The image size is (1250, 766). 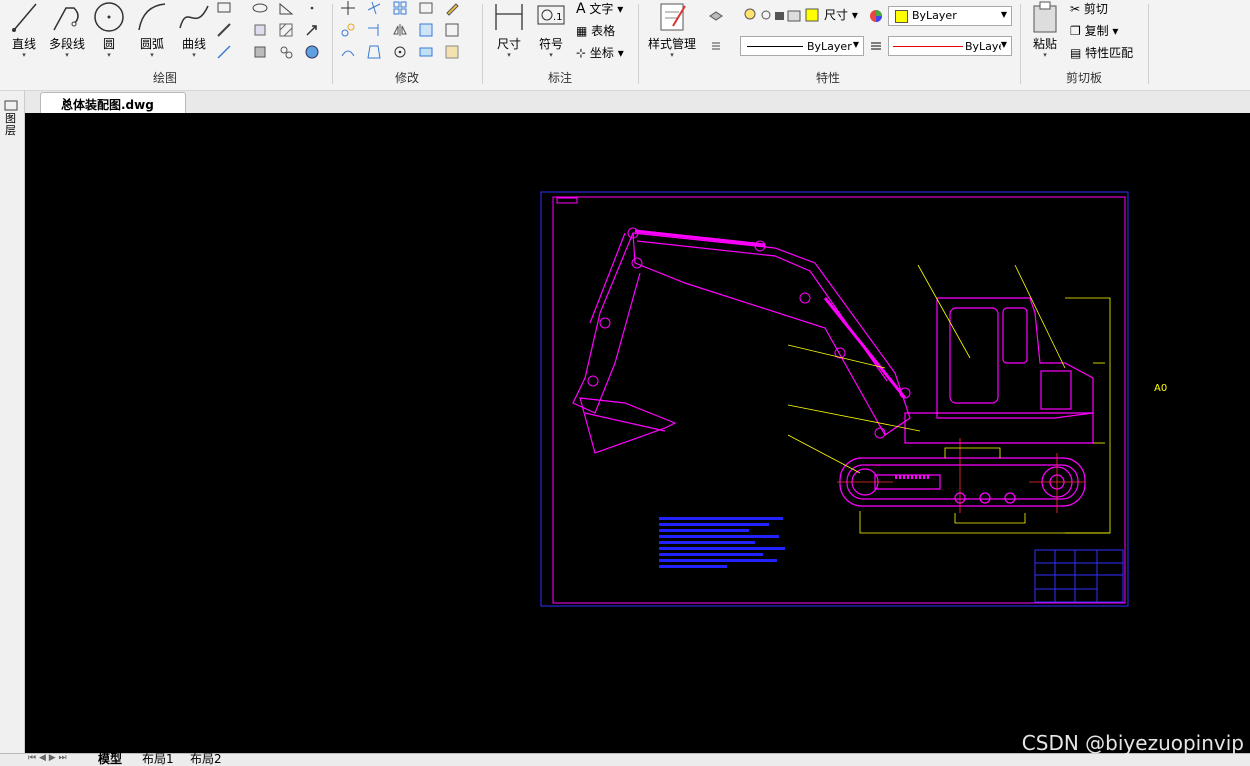 I want to click on globe-icon, so click(x=312, y=52).